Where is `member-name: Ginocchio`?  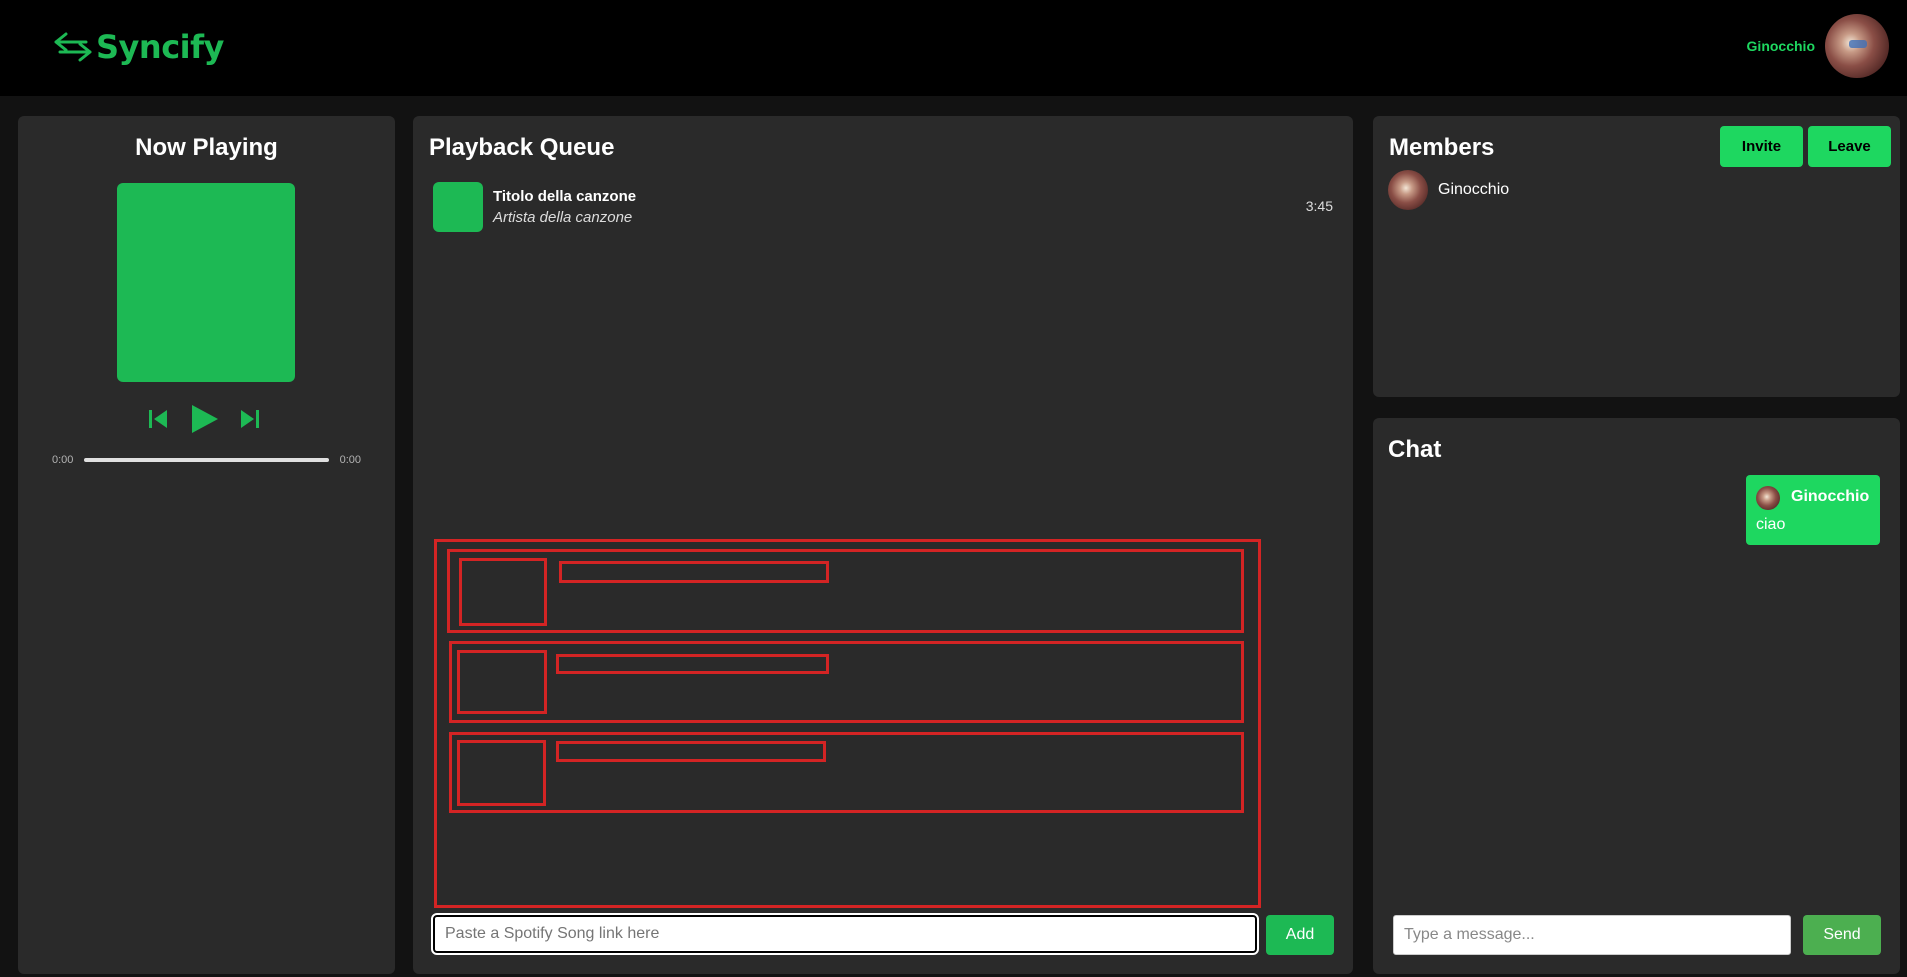 member-name: Ginocchio is located at coordinates (1474, 189).